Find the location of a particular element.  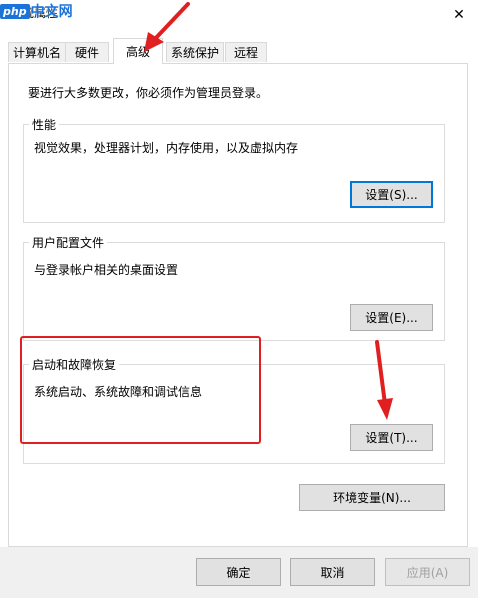

title-bar: 系统属性 php 中文网 ✕ is located at coordinates (239, 15).